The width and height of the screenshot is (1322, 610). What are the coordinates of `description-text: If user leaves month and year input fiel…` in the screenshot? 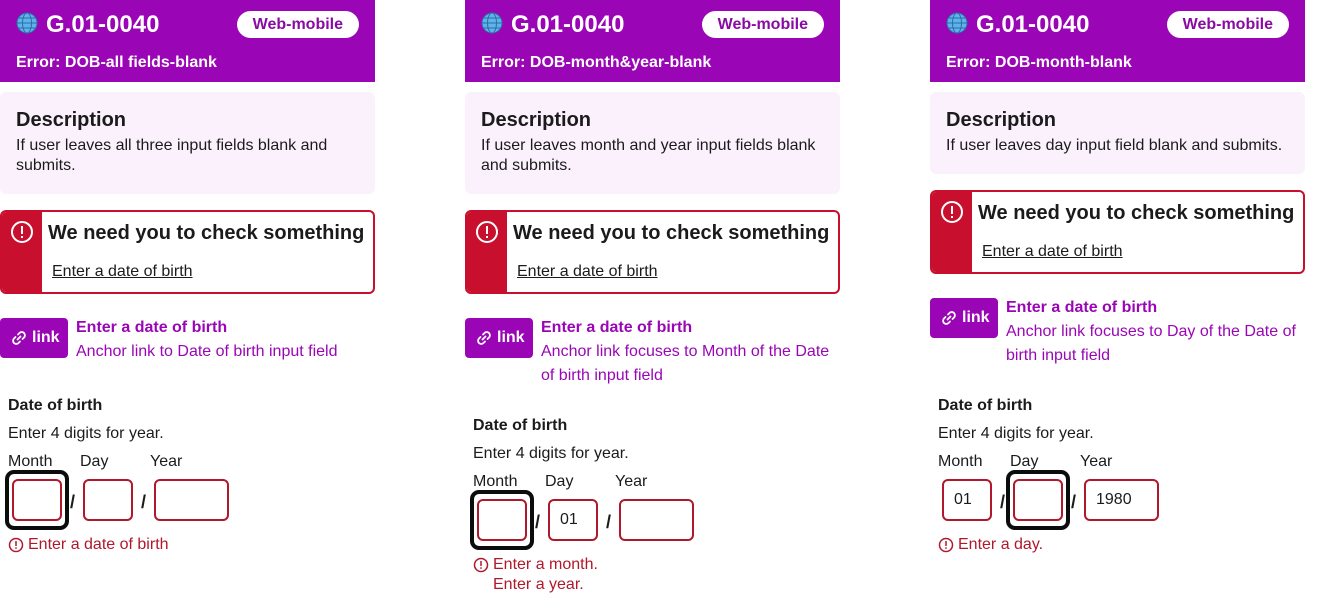 It's located at (648, 155).